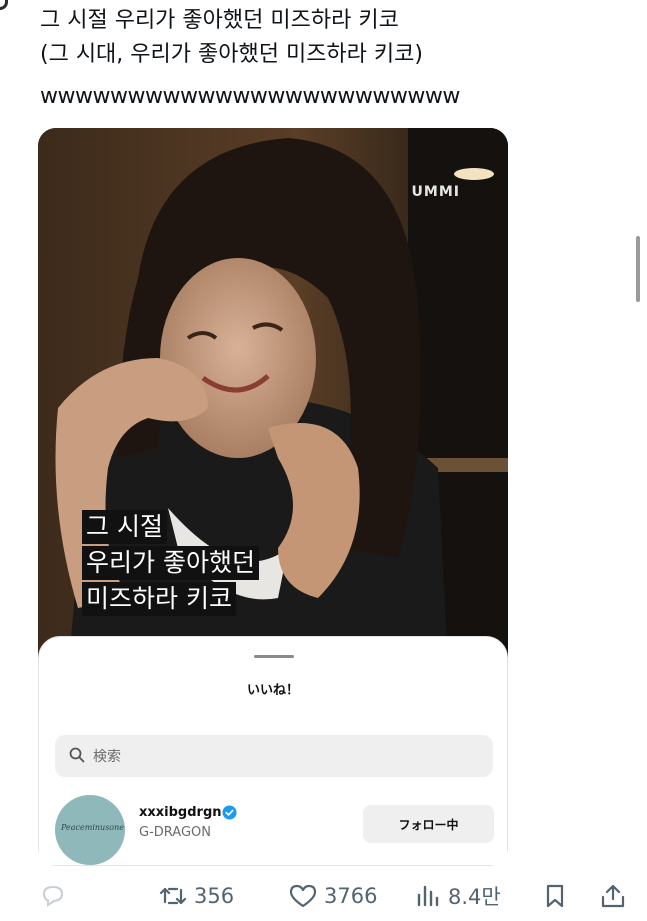  Describe the element at coordinates (159, 599) in the screenshot. I see `caption-line: 미즈하라 키코` at that location.